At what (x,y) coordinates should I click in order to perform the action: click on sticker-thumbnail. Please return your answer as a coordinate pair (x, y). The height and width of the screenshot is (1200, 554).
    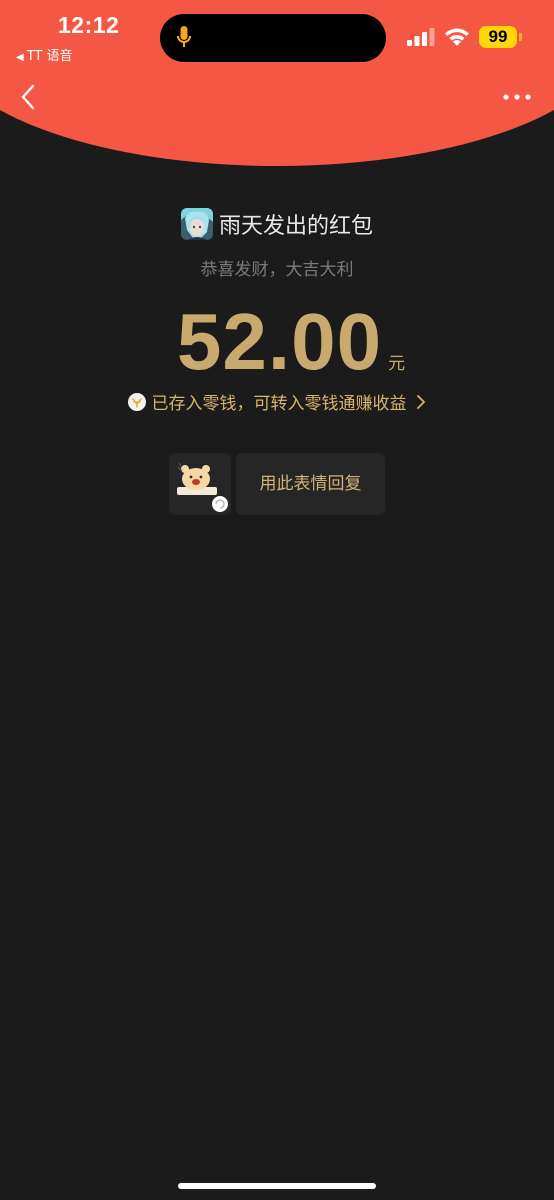
    Looking at the image, I should click on (200, 484).